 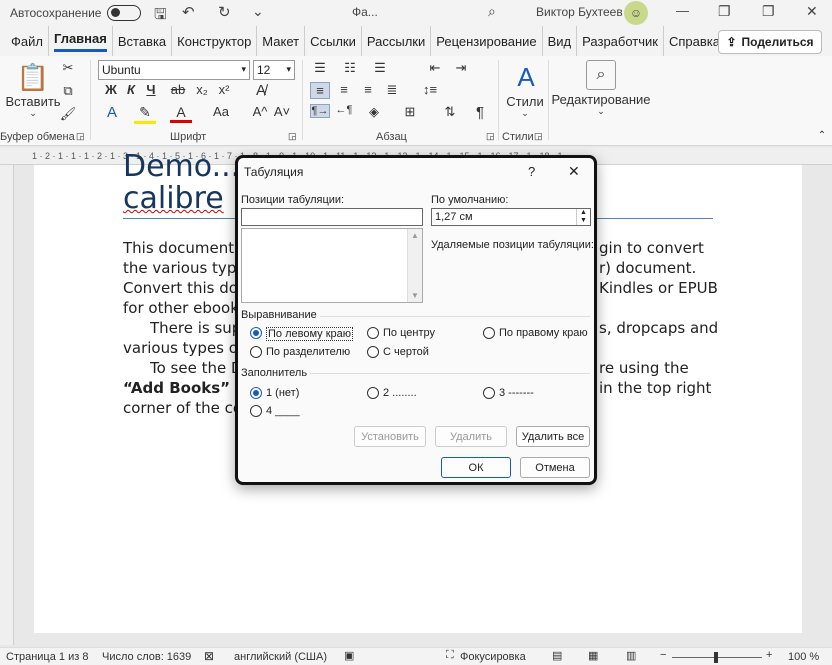 I want to click on align-left-icon: ≡, so click(x=320, y=90).